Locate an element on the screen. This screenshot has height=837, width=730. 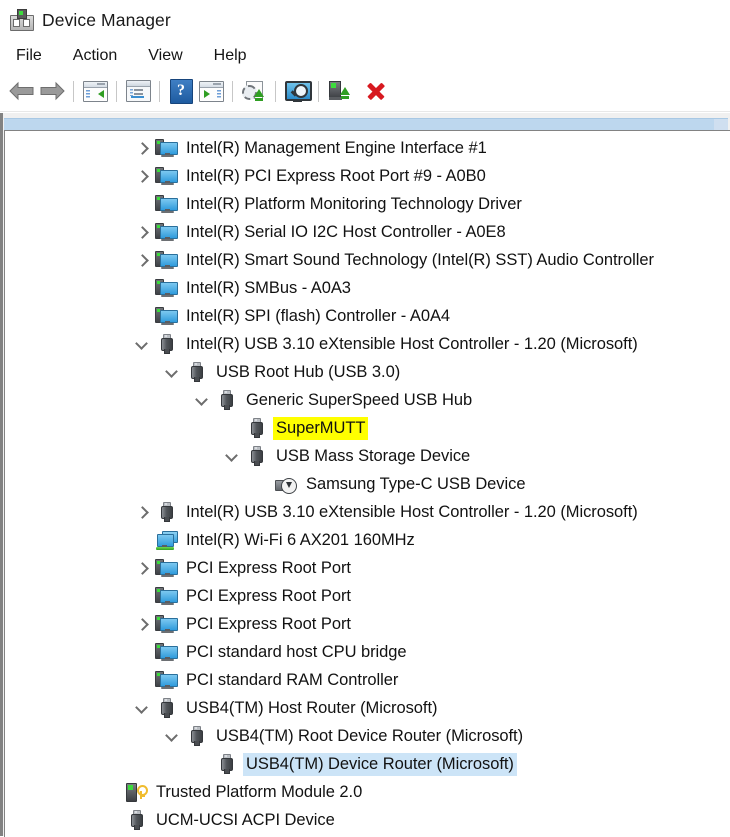
tree-item: Trusted Platform Module 2.0 is located at coordinates (367, 792).